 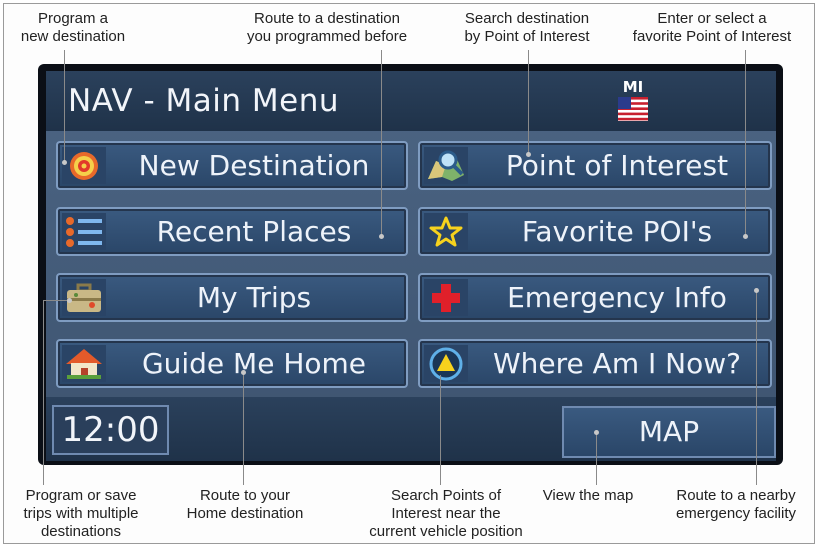 I want to click on leader-dot-my-trips, so click(x=69, y=300).